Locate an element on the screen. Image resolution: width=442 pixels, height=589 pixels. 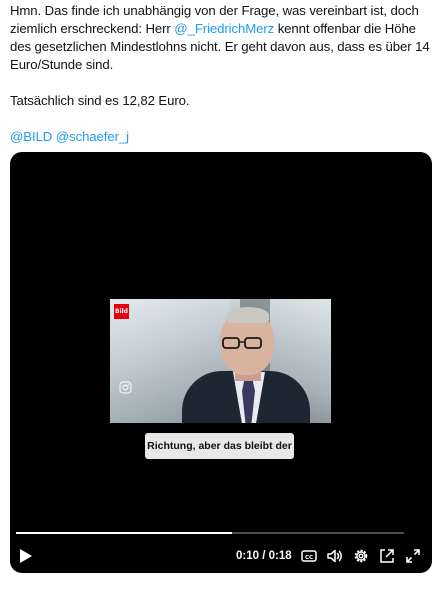
mention-bild-link: @BILD is located at coordinates (31, 136).